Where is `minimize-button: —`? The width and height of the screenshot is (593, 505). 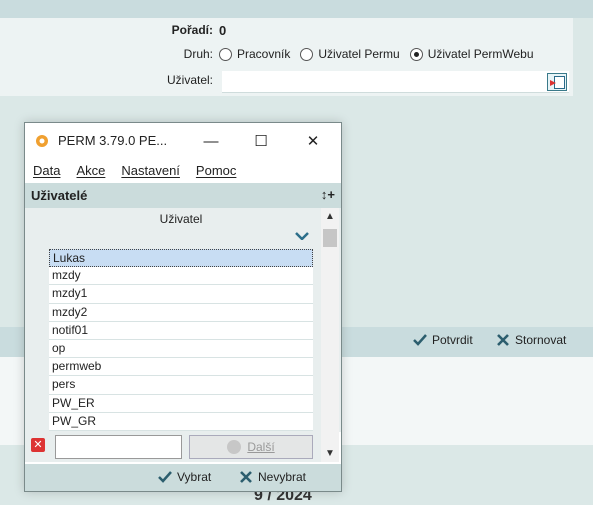 minimize-button: — is located at coordinates (211, 141).